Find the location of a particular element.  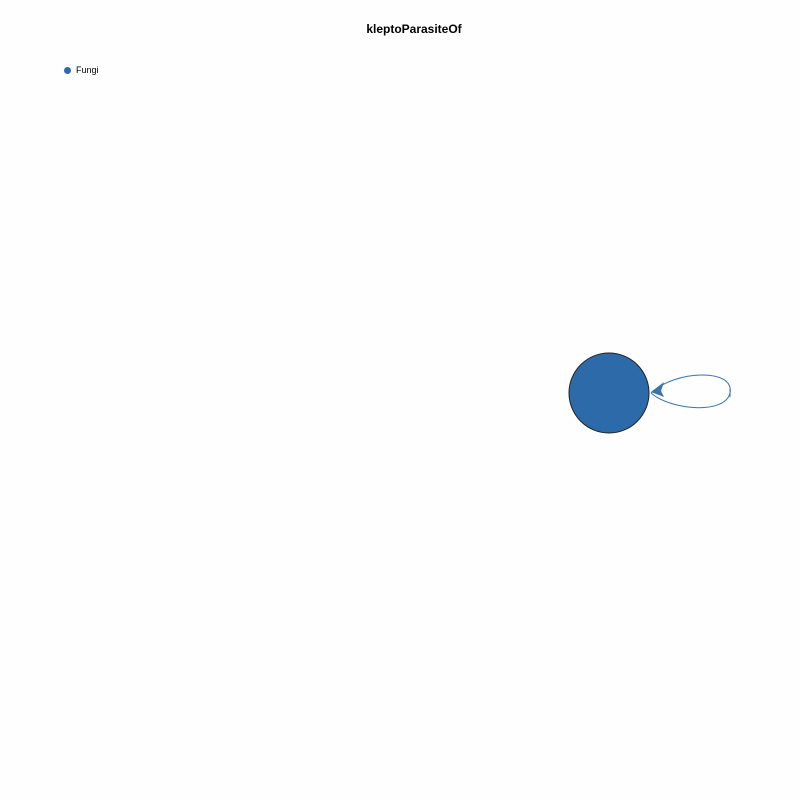

node-fungi is located at coordinates (609, 393).